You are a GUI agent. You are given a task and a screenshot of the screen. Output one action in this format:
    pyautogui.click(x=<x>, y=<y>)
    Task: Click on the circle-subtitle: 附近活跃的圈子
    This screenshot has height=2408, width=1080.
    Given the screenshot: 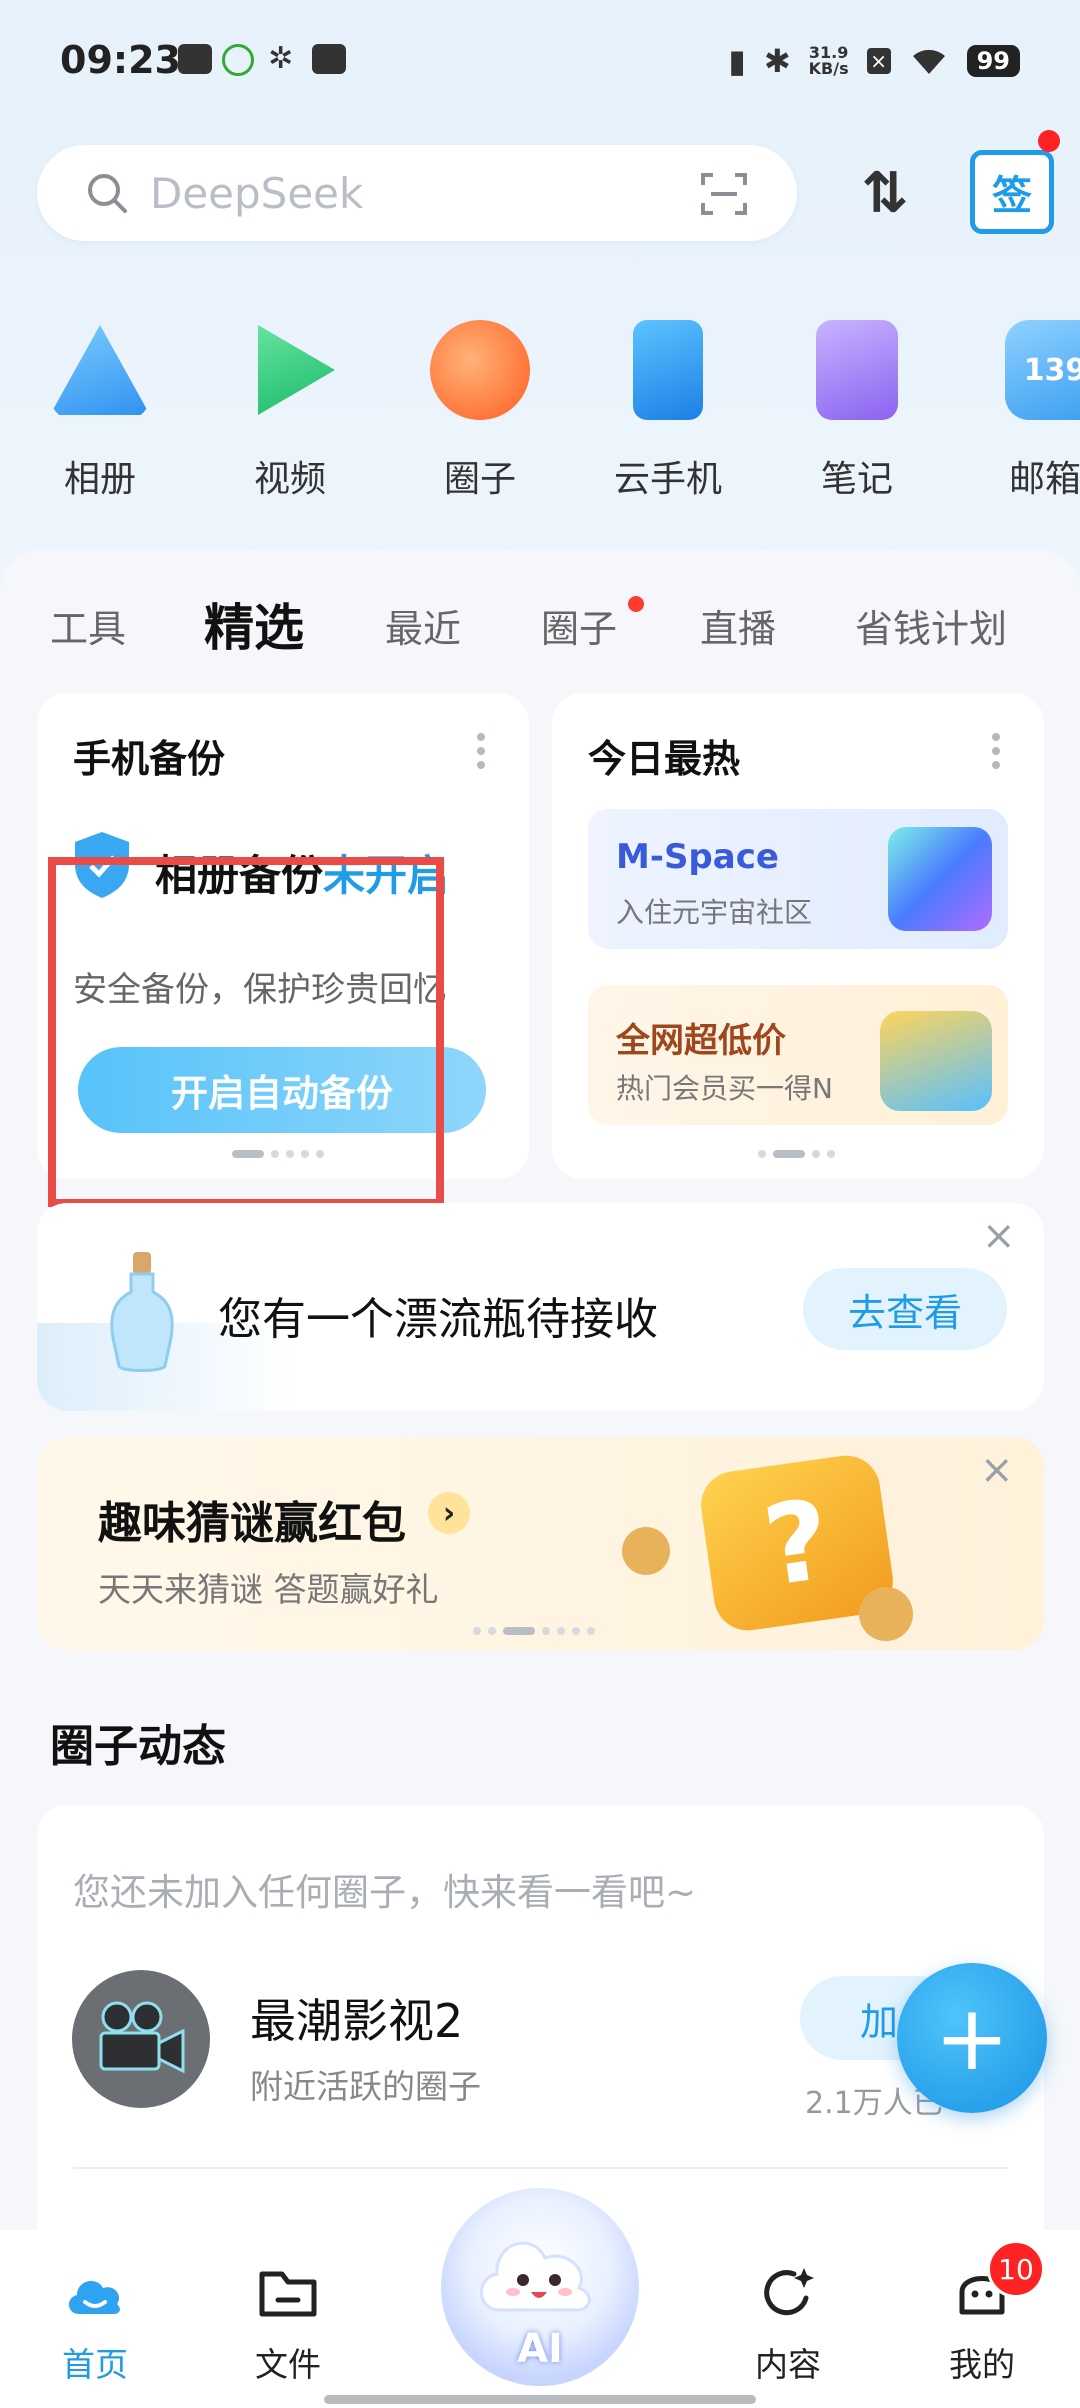 What is the action you would take?
    pyautogui.click(x=365, y=2086)
    